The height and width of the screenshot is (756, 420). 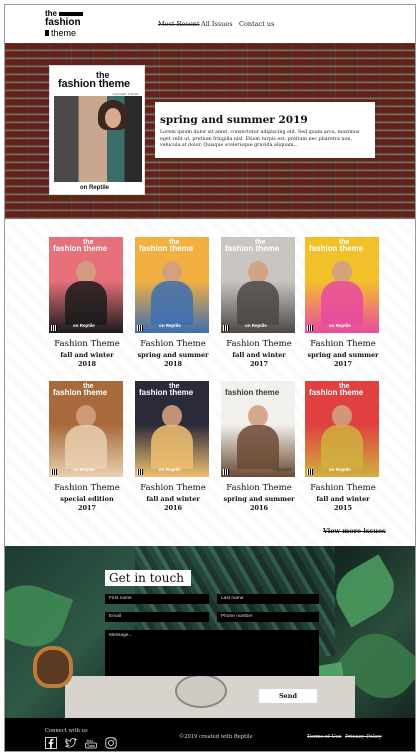 I want to click on photo-face, so click(x=113, y=118).